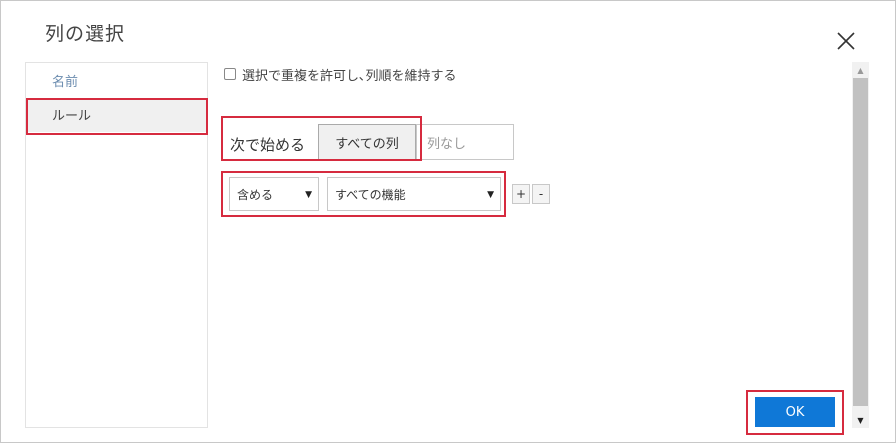 The image size is (896, 443). What do you see at coordinates (860, 242) in the screenshot?
I see `scrollbar-thumb` at bounding box center [860, 242].